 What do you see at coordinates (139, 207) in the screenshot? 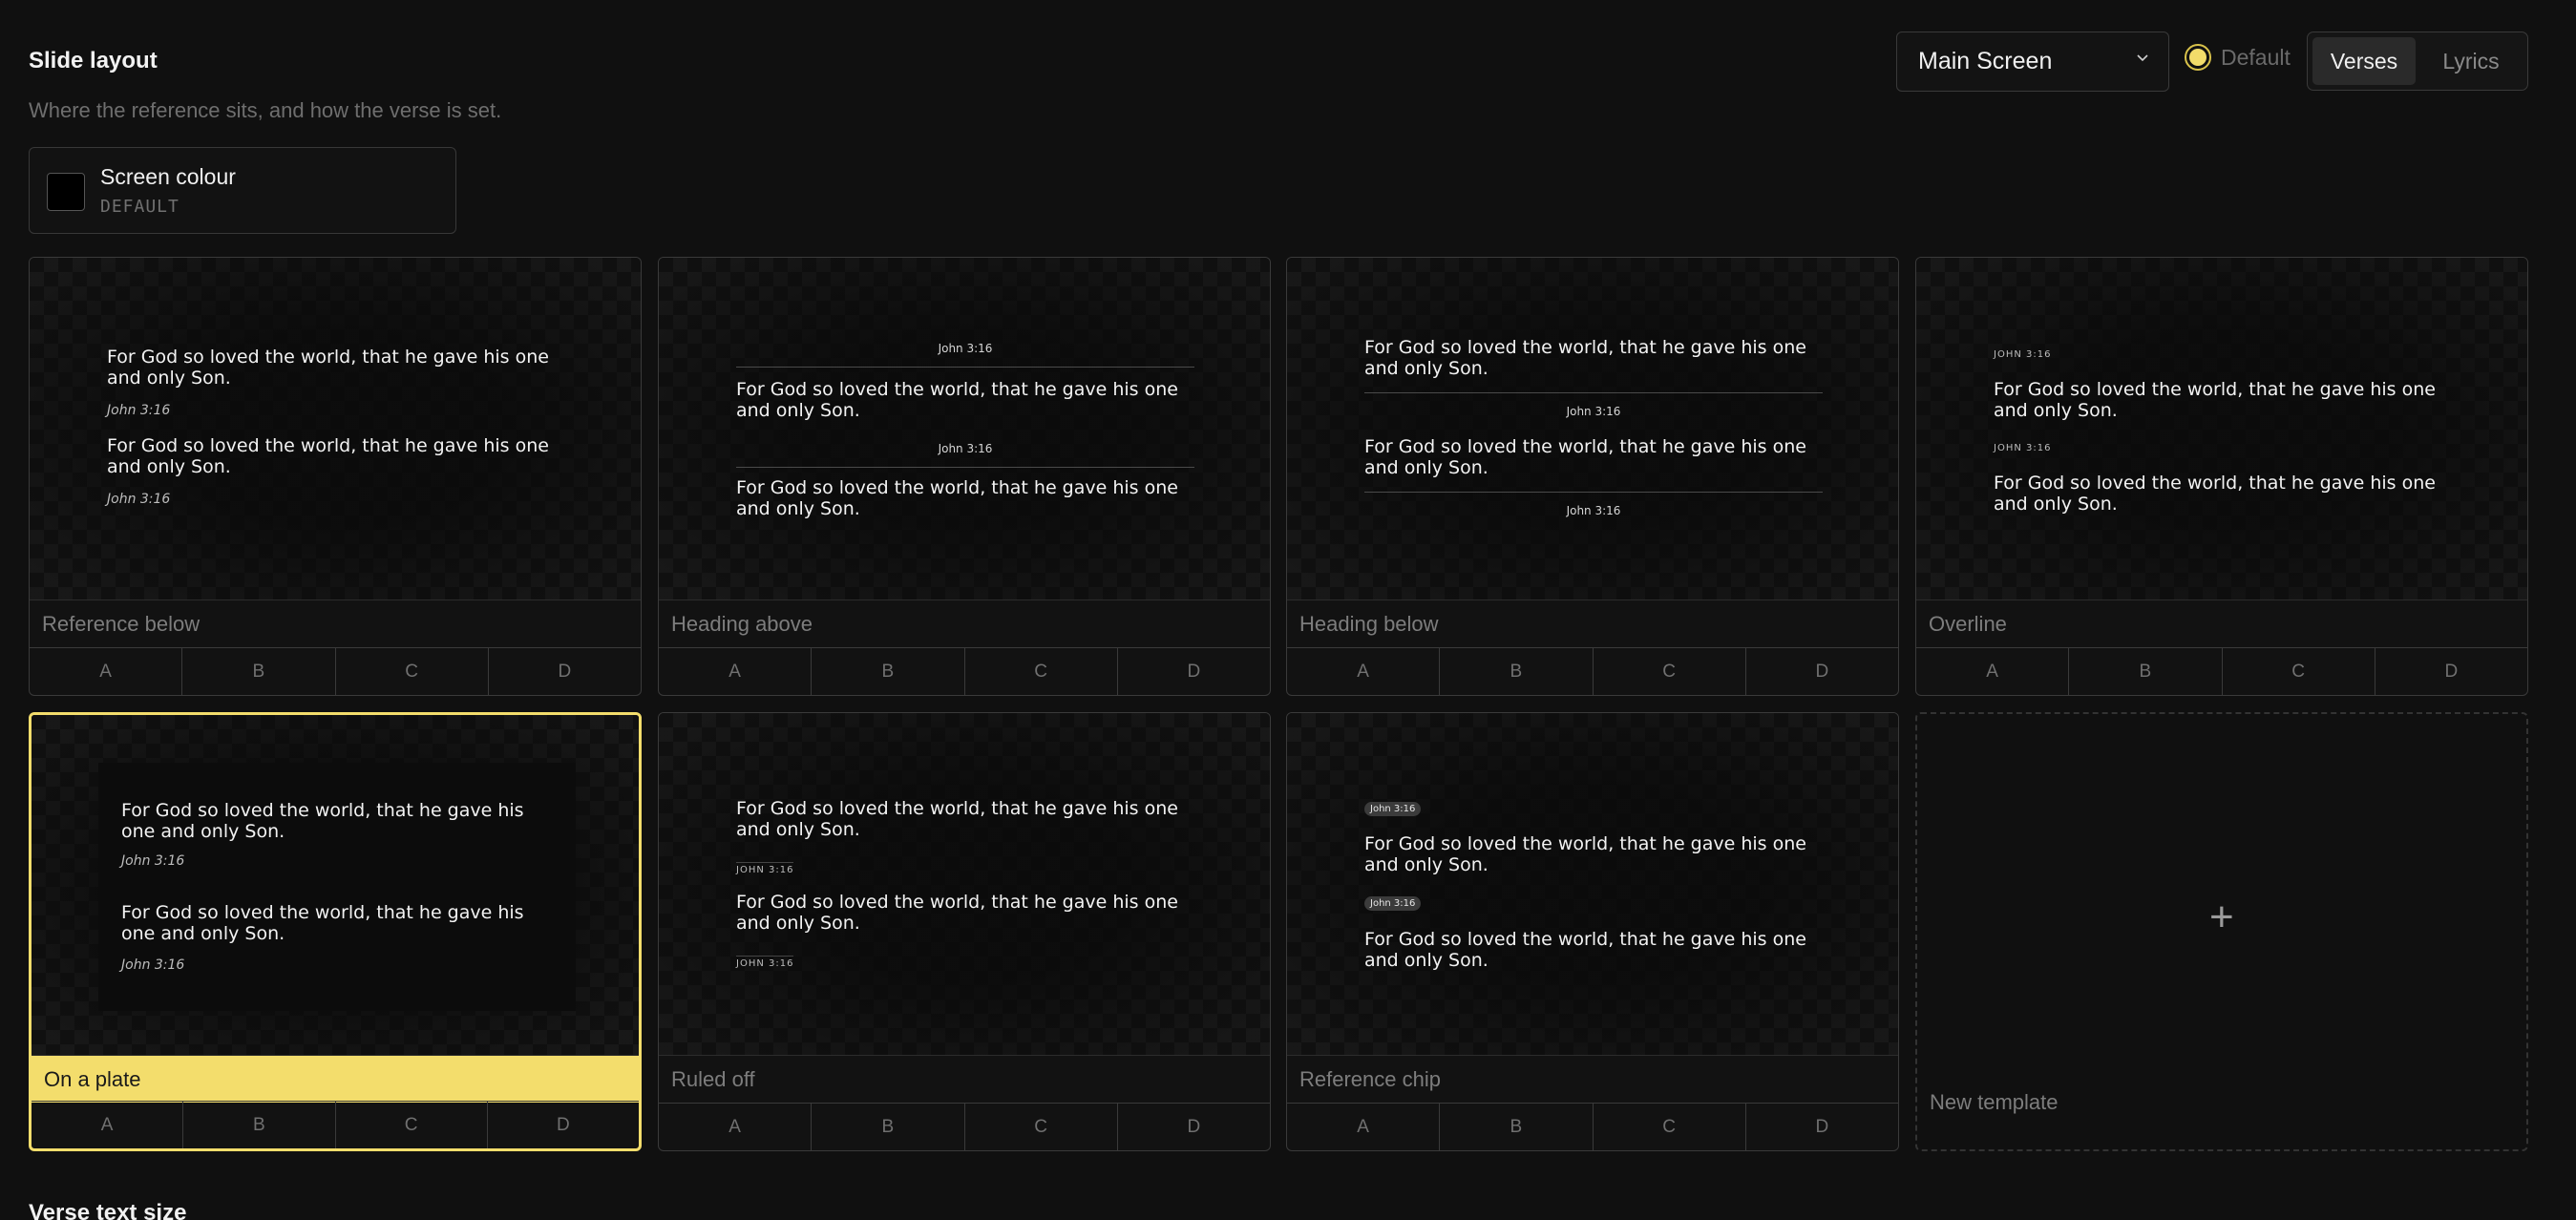
I see `screen-colour-value: DEFAULT` at bounding box center [139, 207].